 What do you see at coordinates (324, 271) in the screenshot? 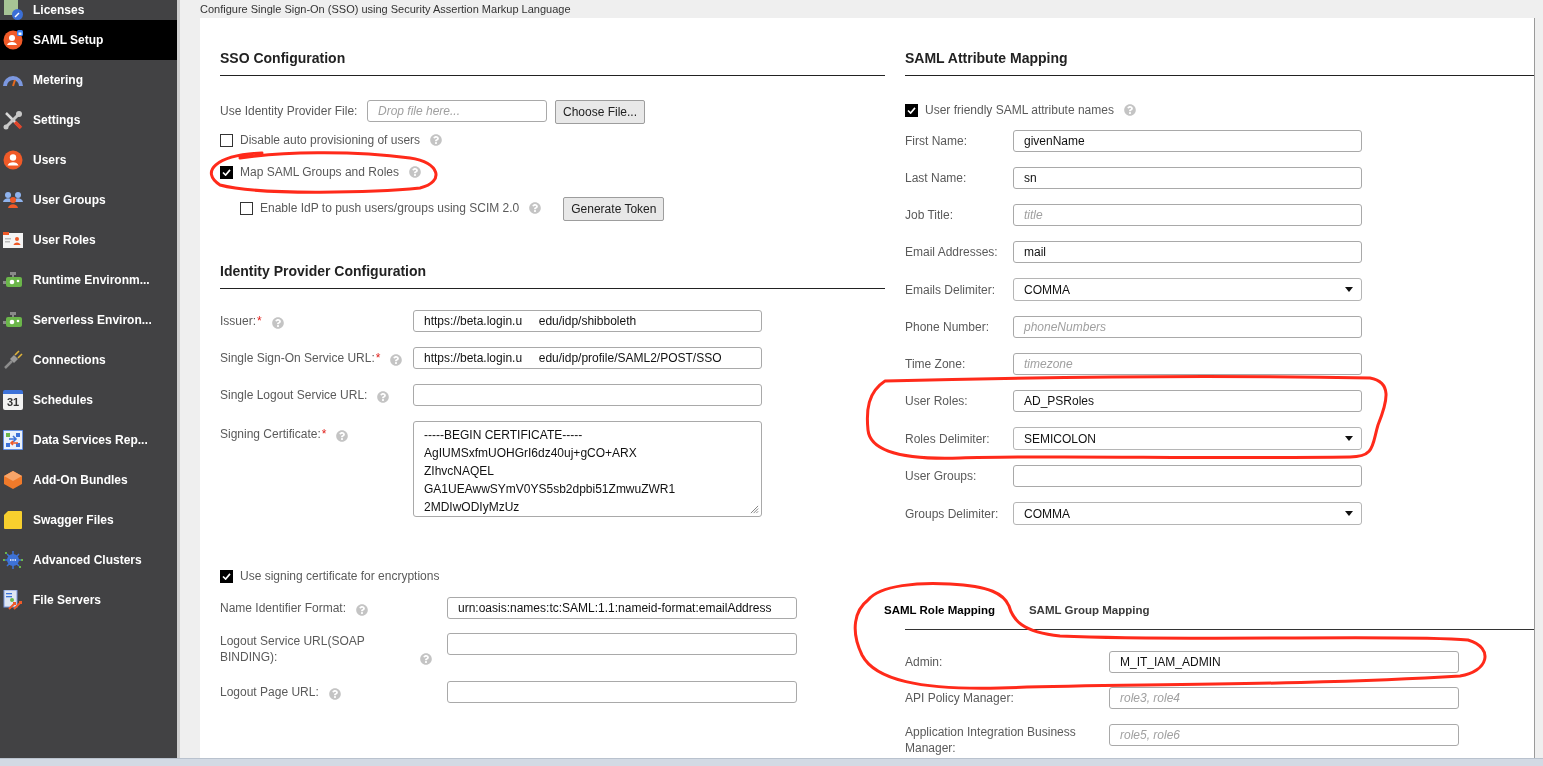
I see `section-heading: Identity Provider Configuration` at bounding box center [324, 271].